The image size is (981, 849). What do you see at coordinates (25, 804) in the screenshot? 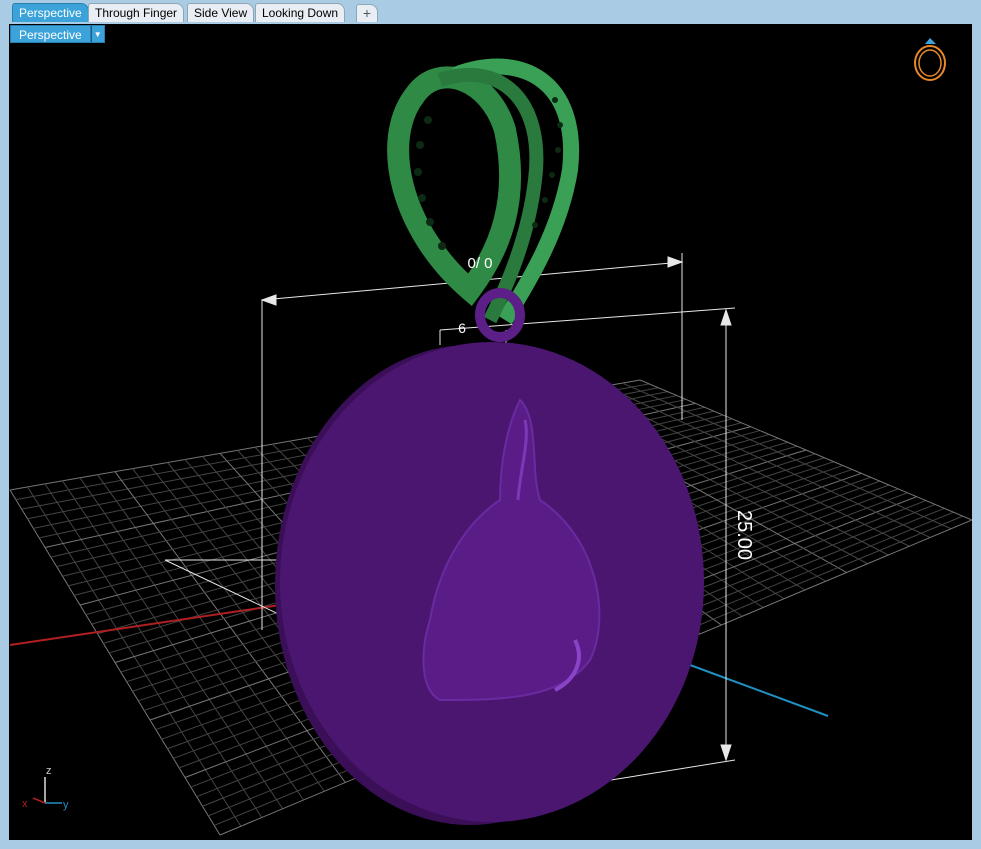
I see `axis-label-x: x` at bounding box center [25, 804].